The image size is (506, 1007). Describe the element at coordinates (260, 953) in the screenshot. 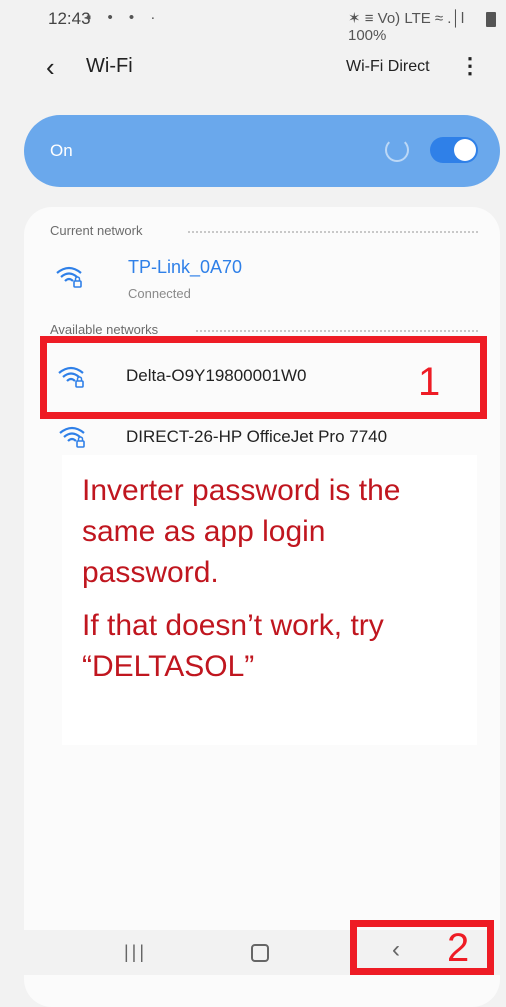

I see `home-icon` at that location.